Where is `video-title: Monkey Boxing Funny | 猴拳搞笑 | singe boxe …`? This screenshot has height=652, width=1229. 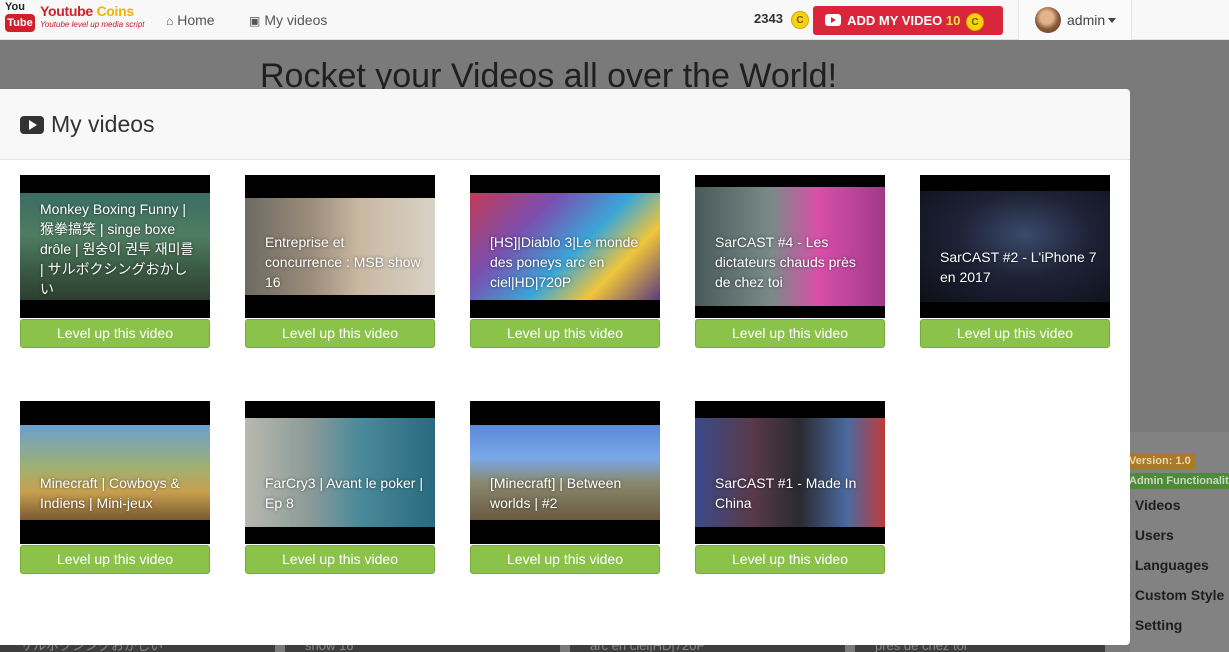
video-title: Monkey Boxing Funny | 猴拳搞笑 | singe boxe … is located at coordinates (117, 249).